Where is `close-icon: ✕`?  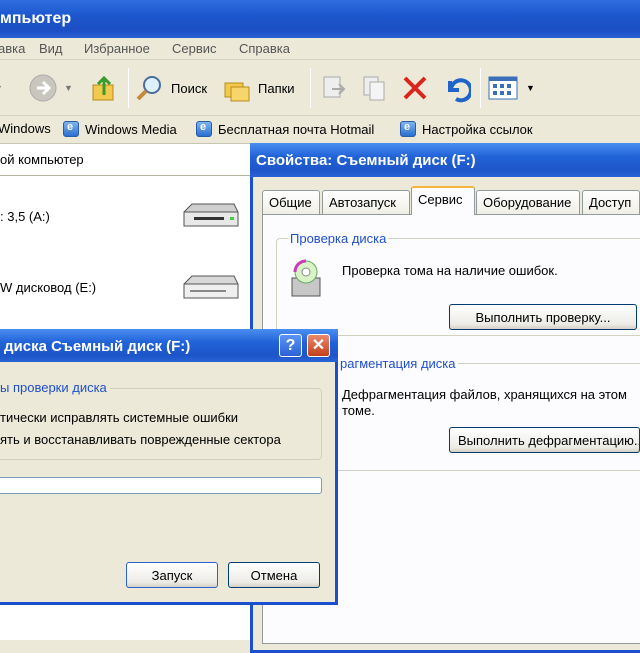 close-icon: ✕ is located at coordinates (318, 345).